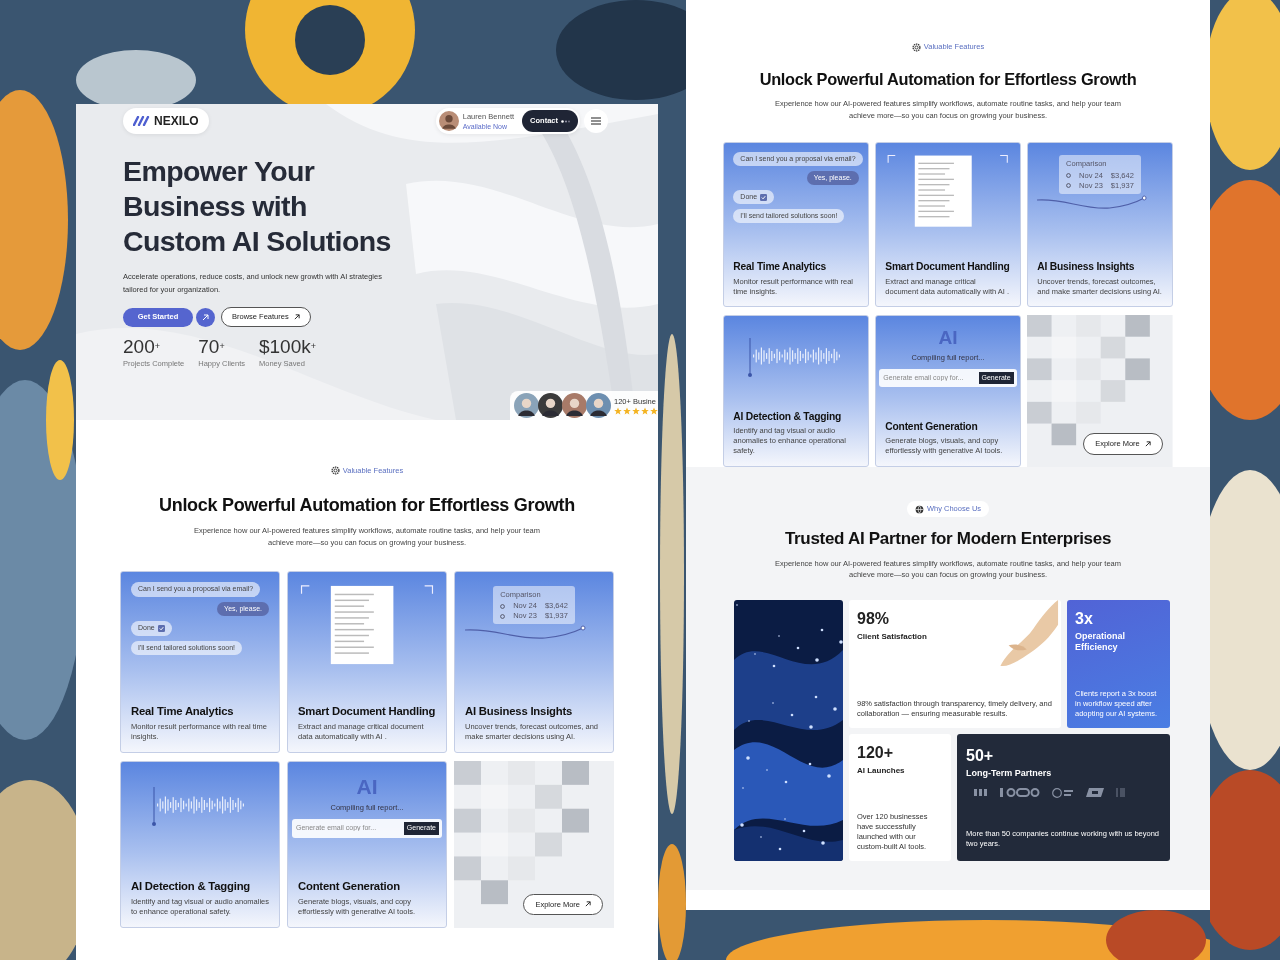 The image size is (1280, 960). I want to click on stat-value: 50+, so click(980, 755).